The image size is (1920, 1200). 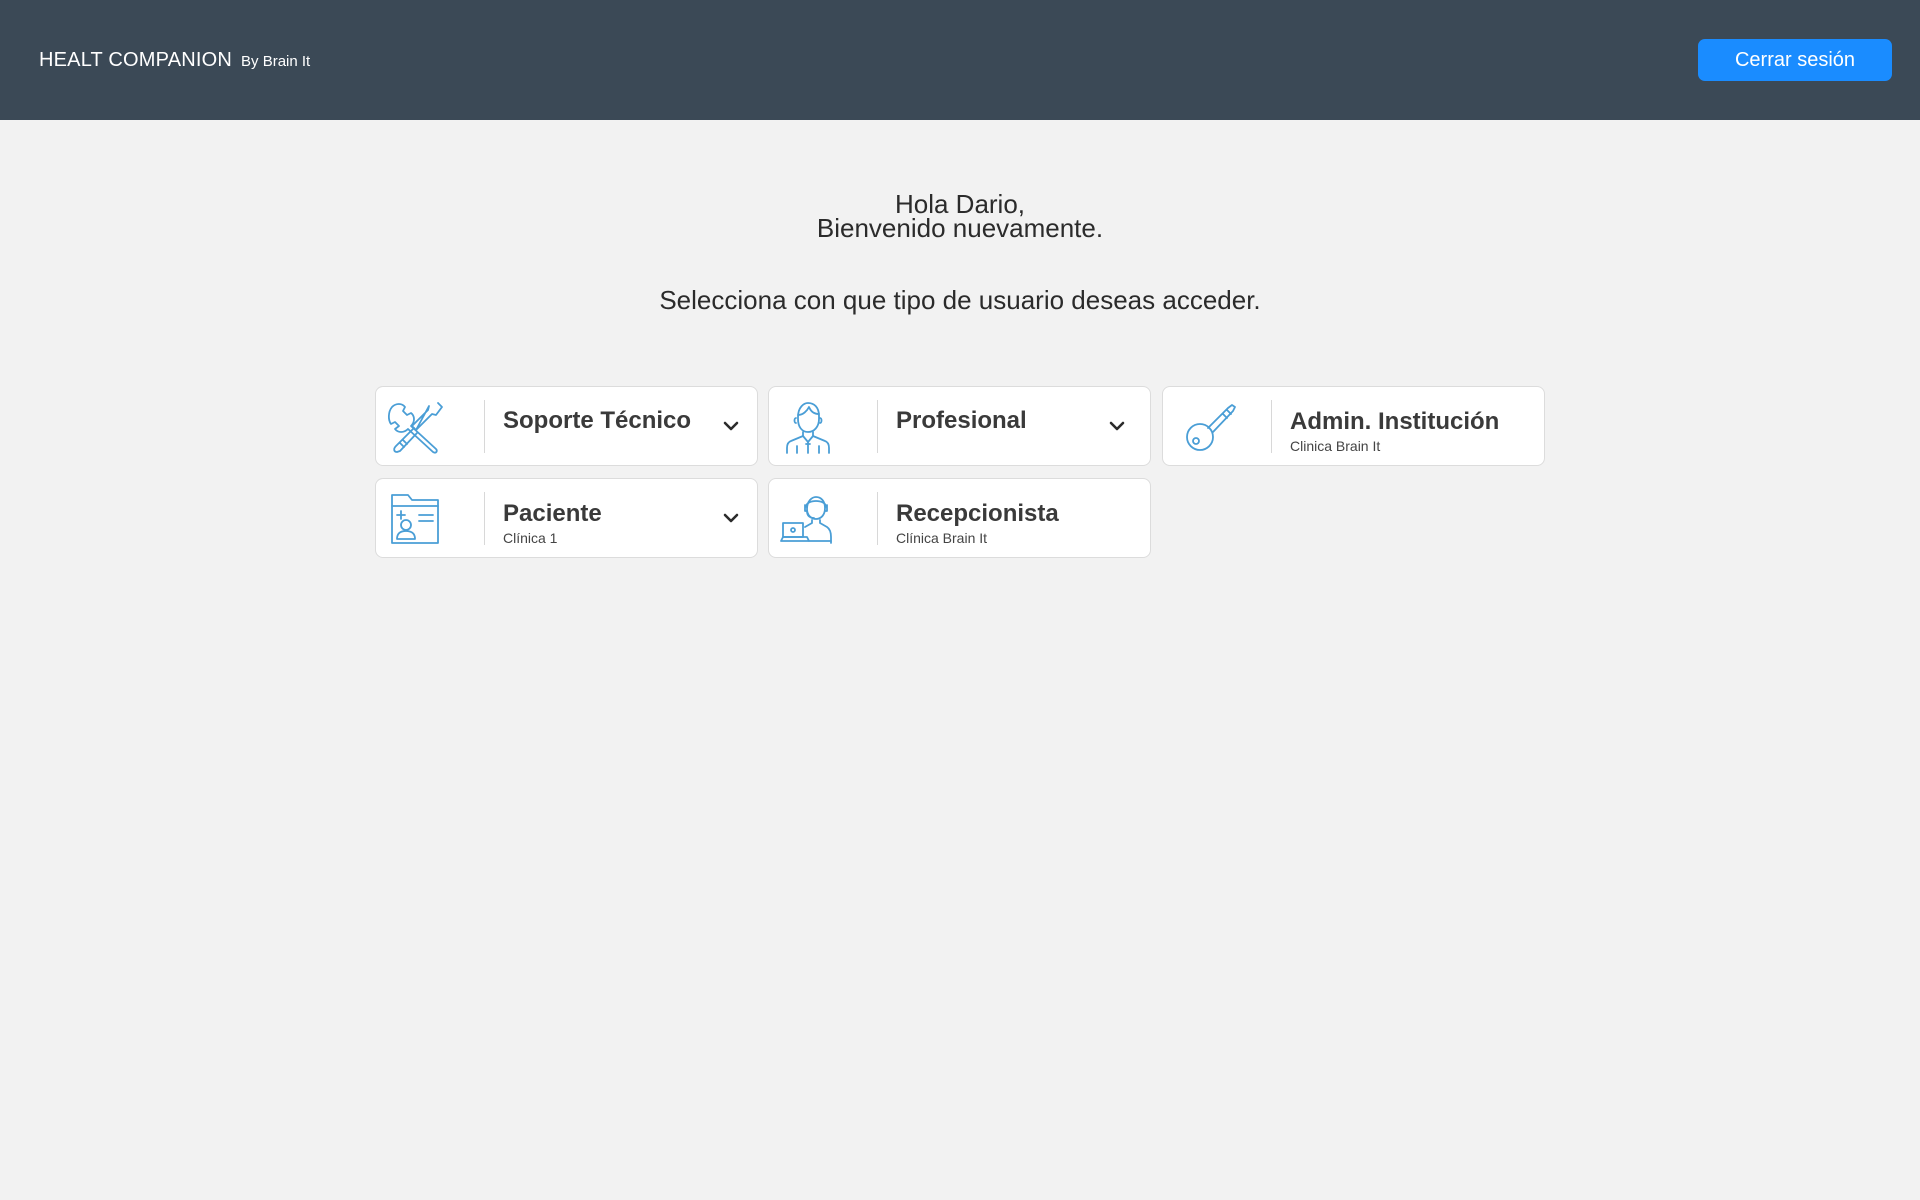 I want to click on role-title: Recepcionista, so click(x=977, y=513).